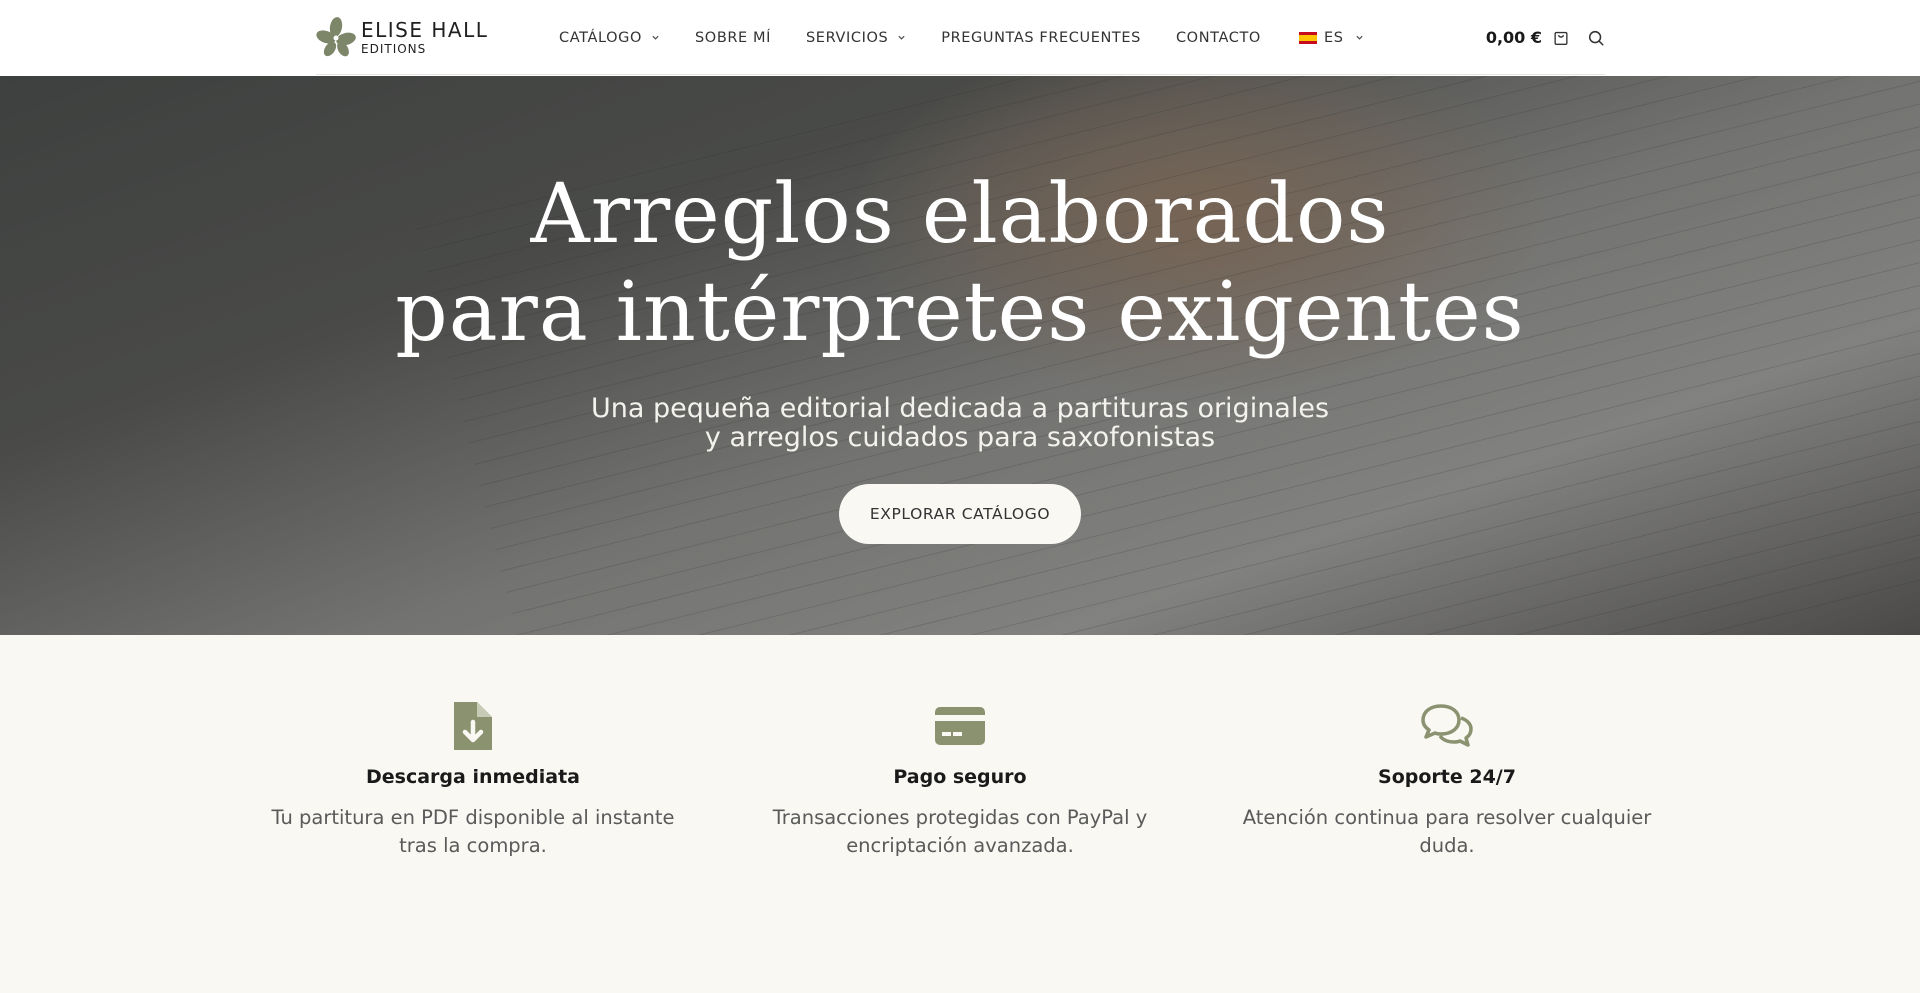 This screenshot has height=993, width=1920. I want to click on nav-item-contacto: CONTACTO, so click(1218, 38).